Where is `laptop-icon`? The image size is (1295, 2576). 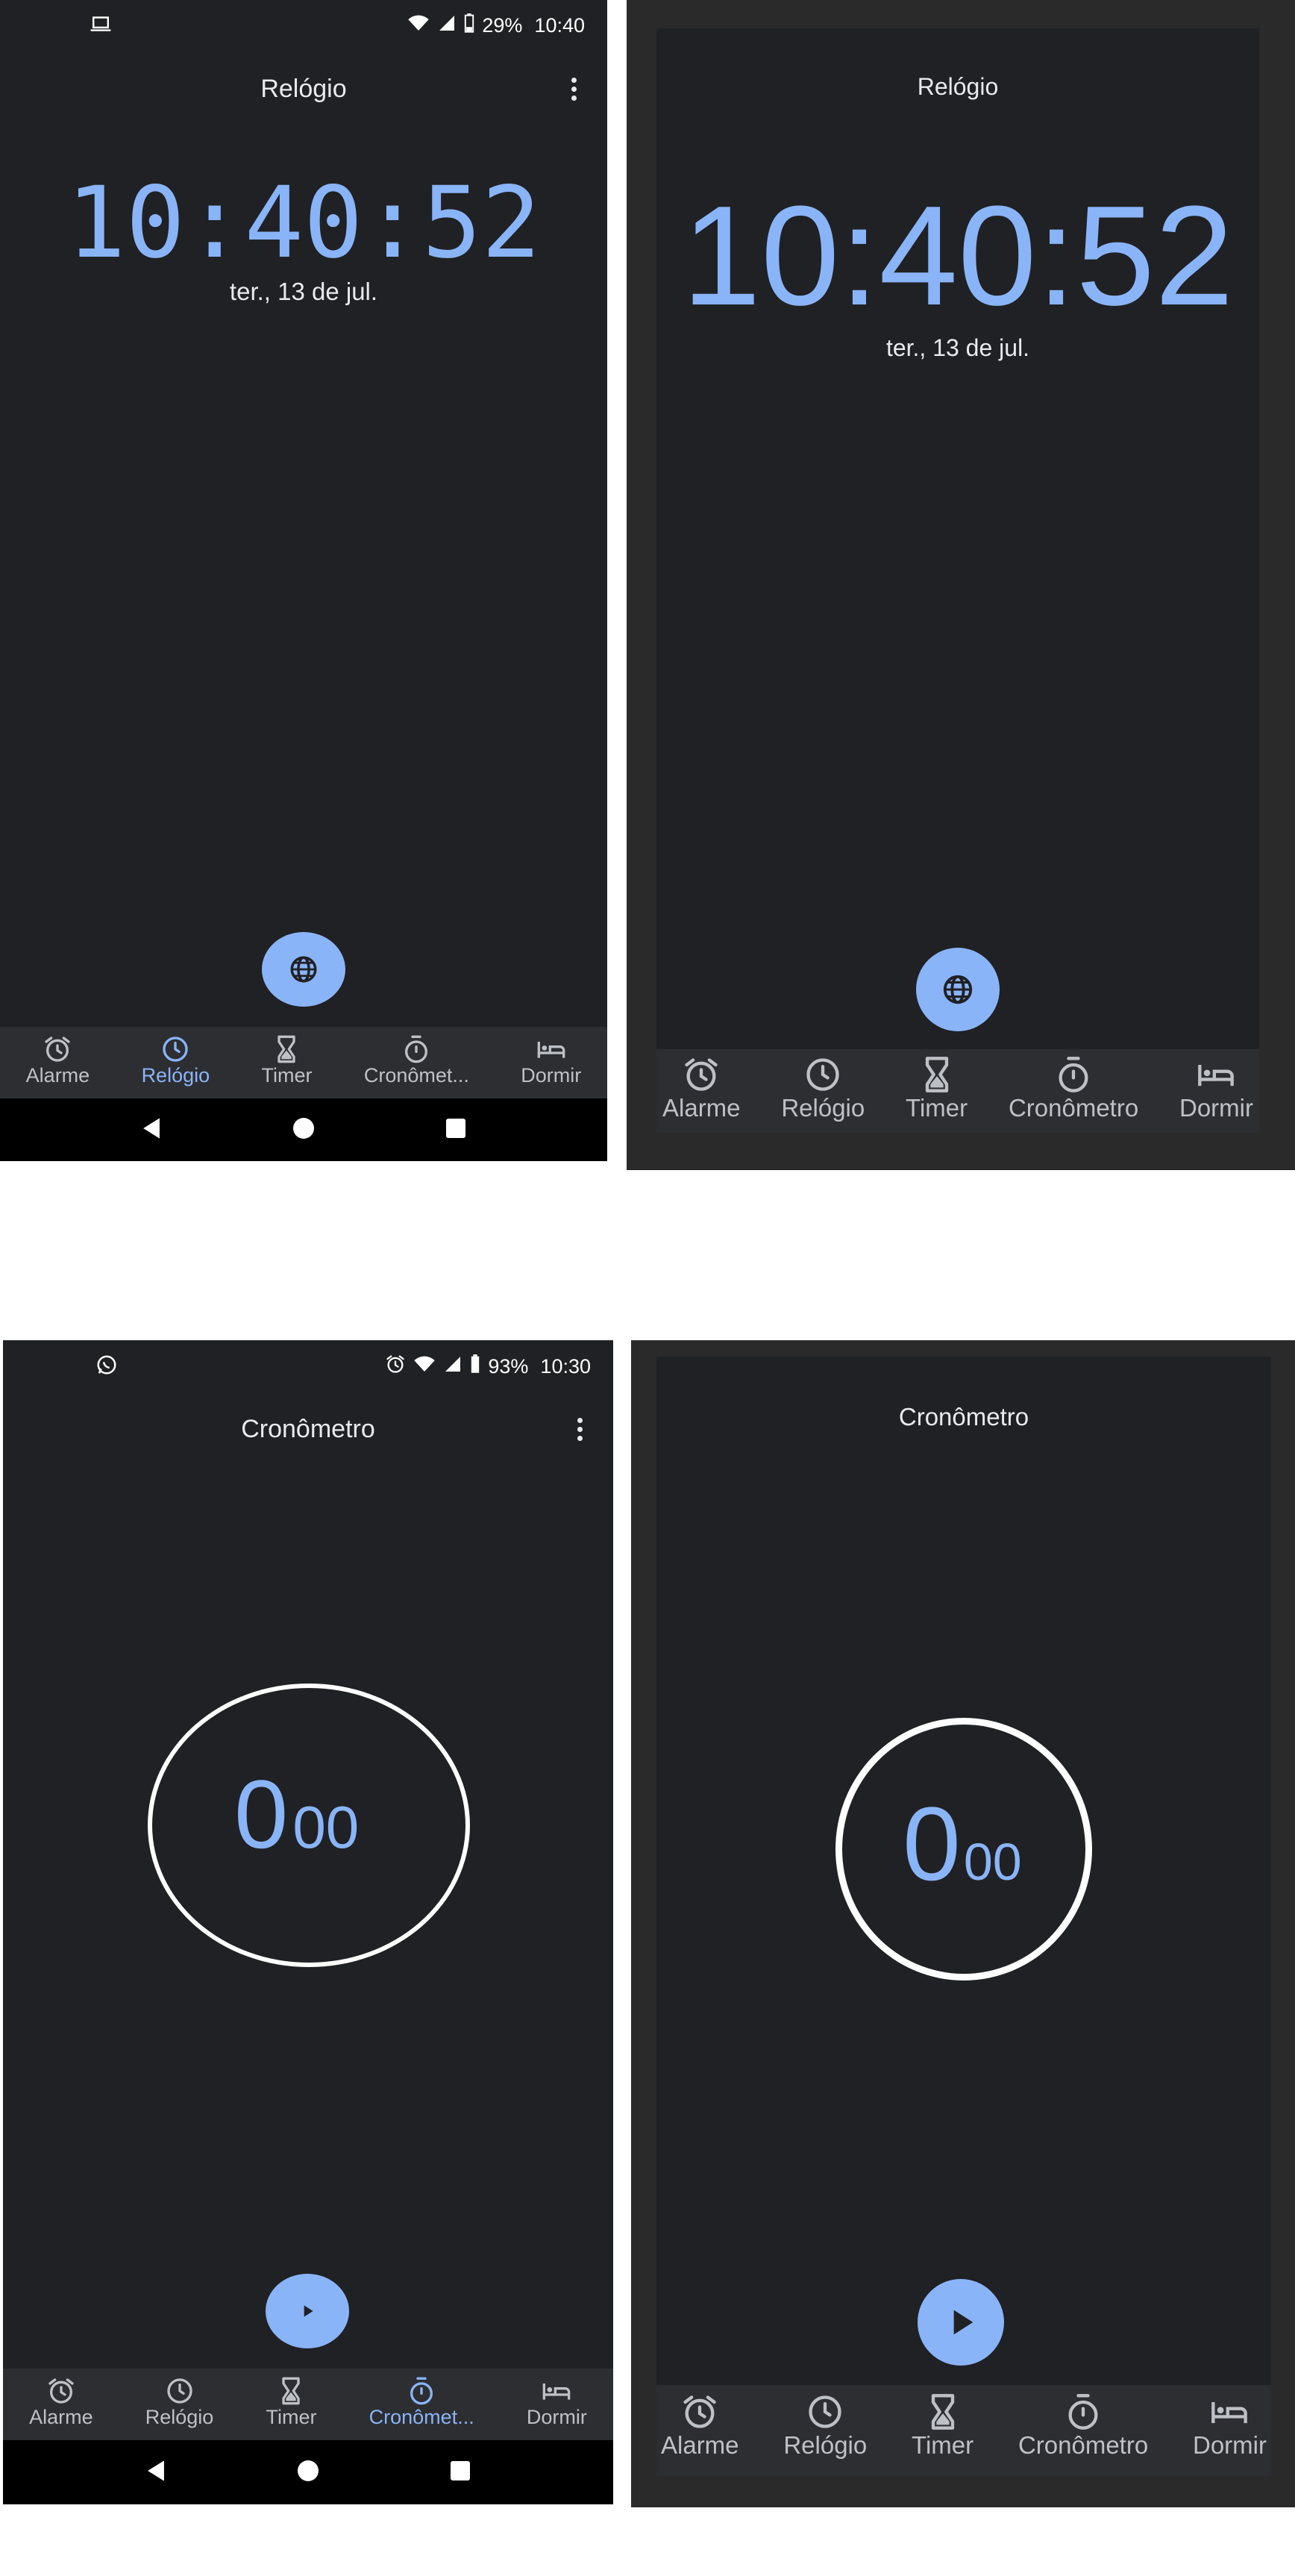
laptop-icon is located at coordinates (101, 25).